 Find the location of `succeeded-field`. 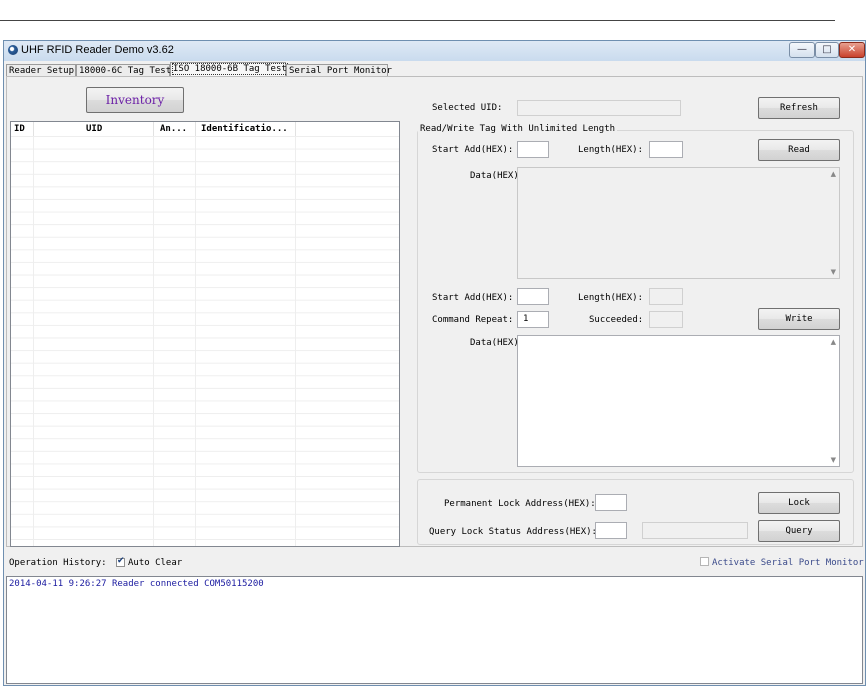

succeeded-field is located at coordinates (666, 319).